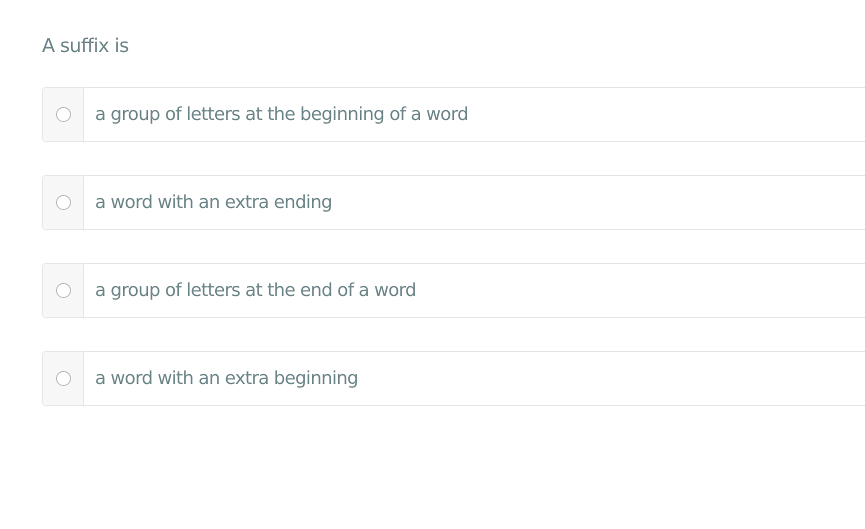 The width and height of the screenshot is (865, 529). I want to click on option-label: a group of letters at the end of a word, so click(255, 290).